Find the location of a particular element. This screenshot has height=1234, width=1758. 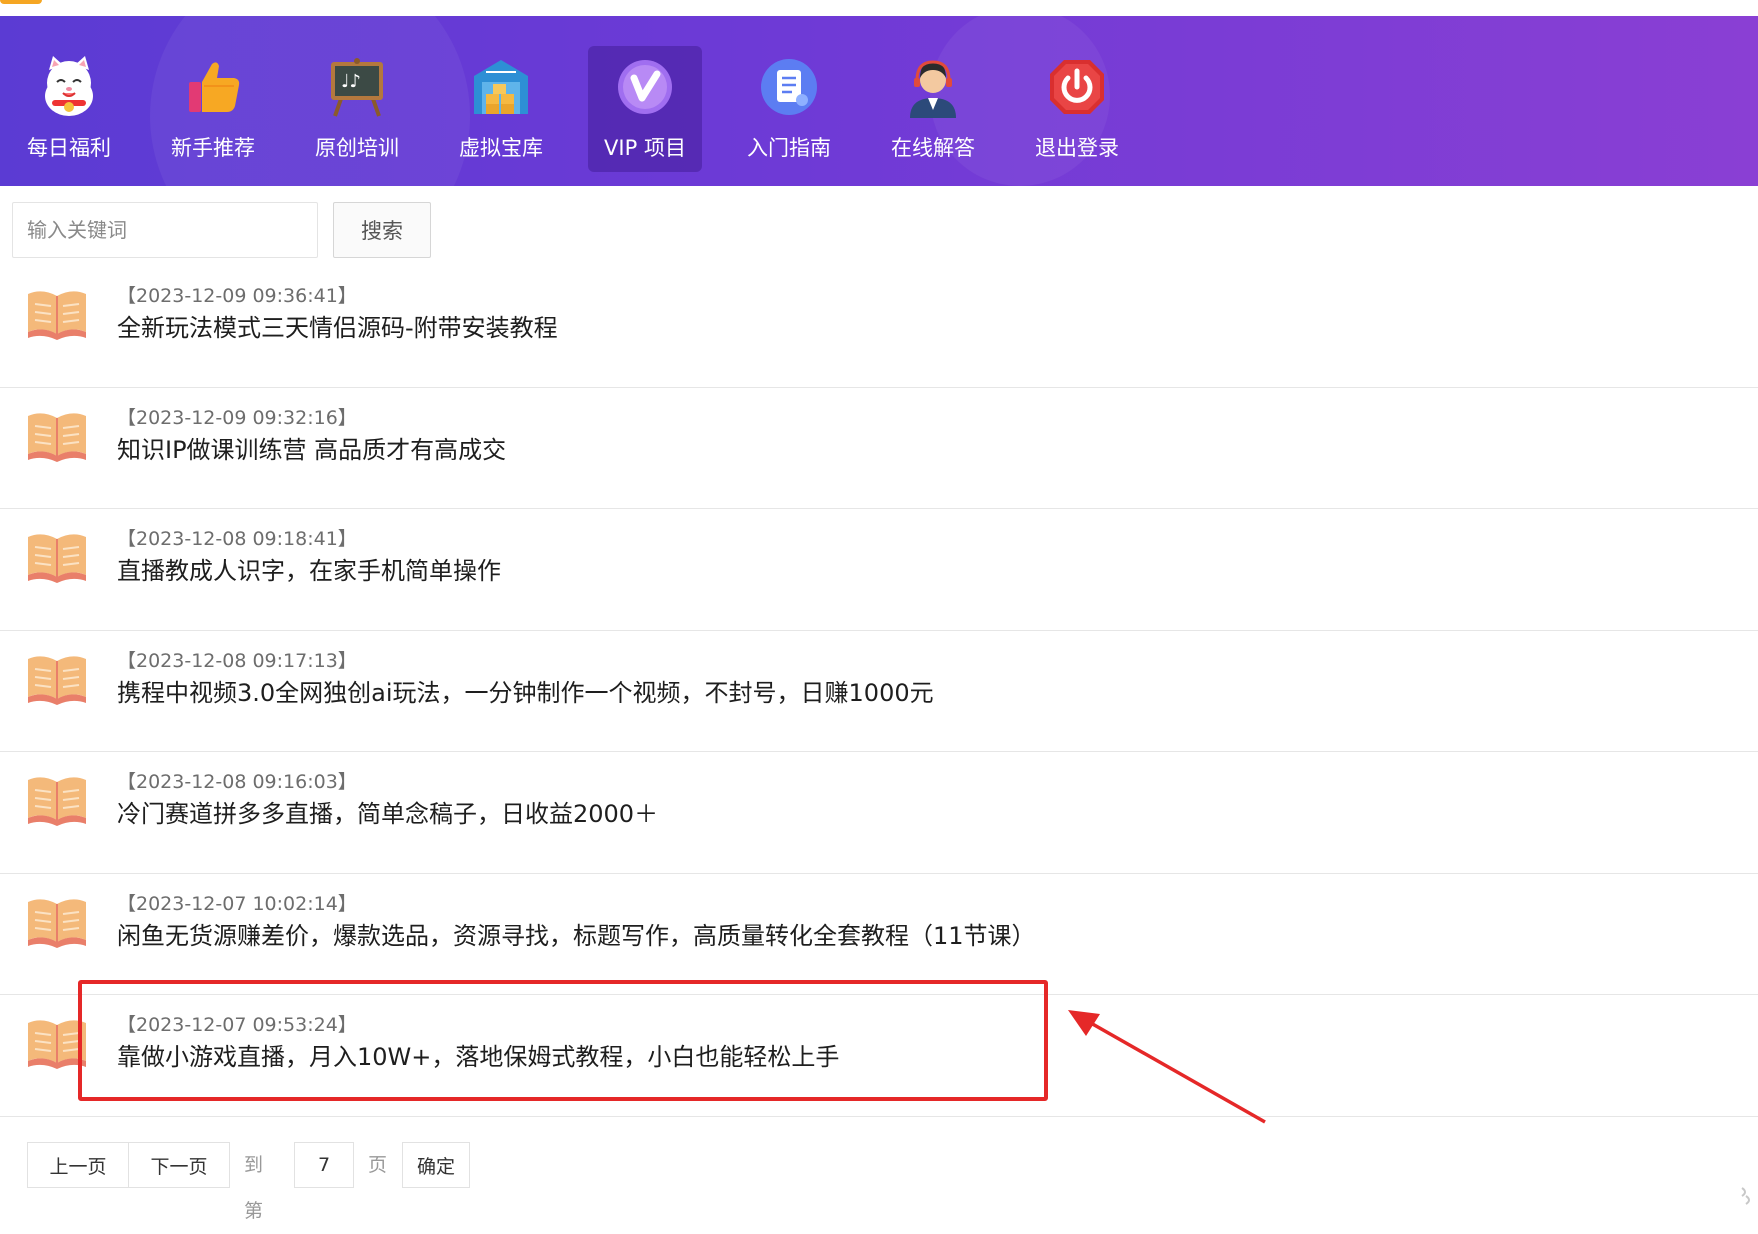

nav-item-logout: 退出登录 is located at coordinates (1077, 109).